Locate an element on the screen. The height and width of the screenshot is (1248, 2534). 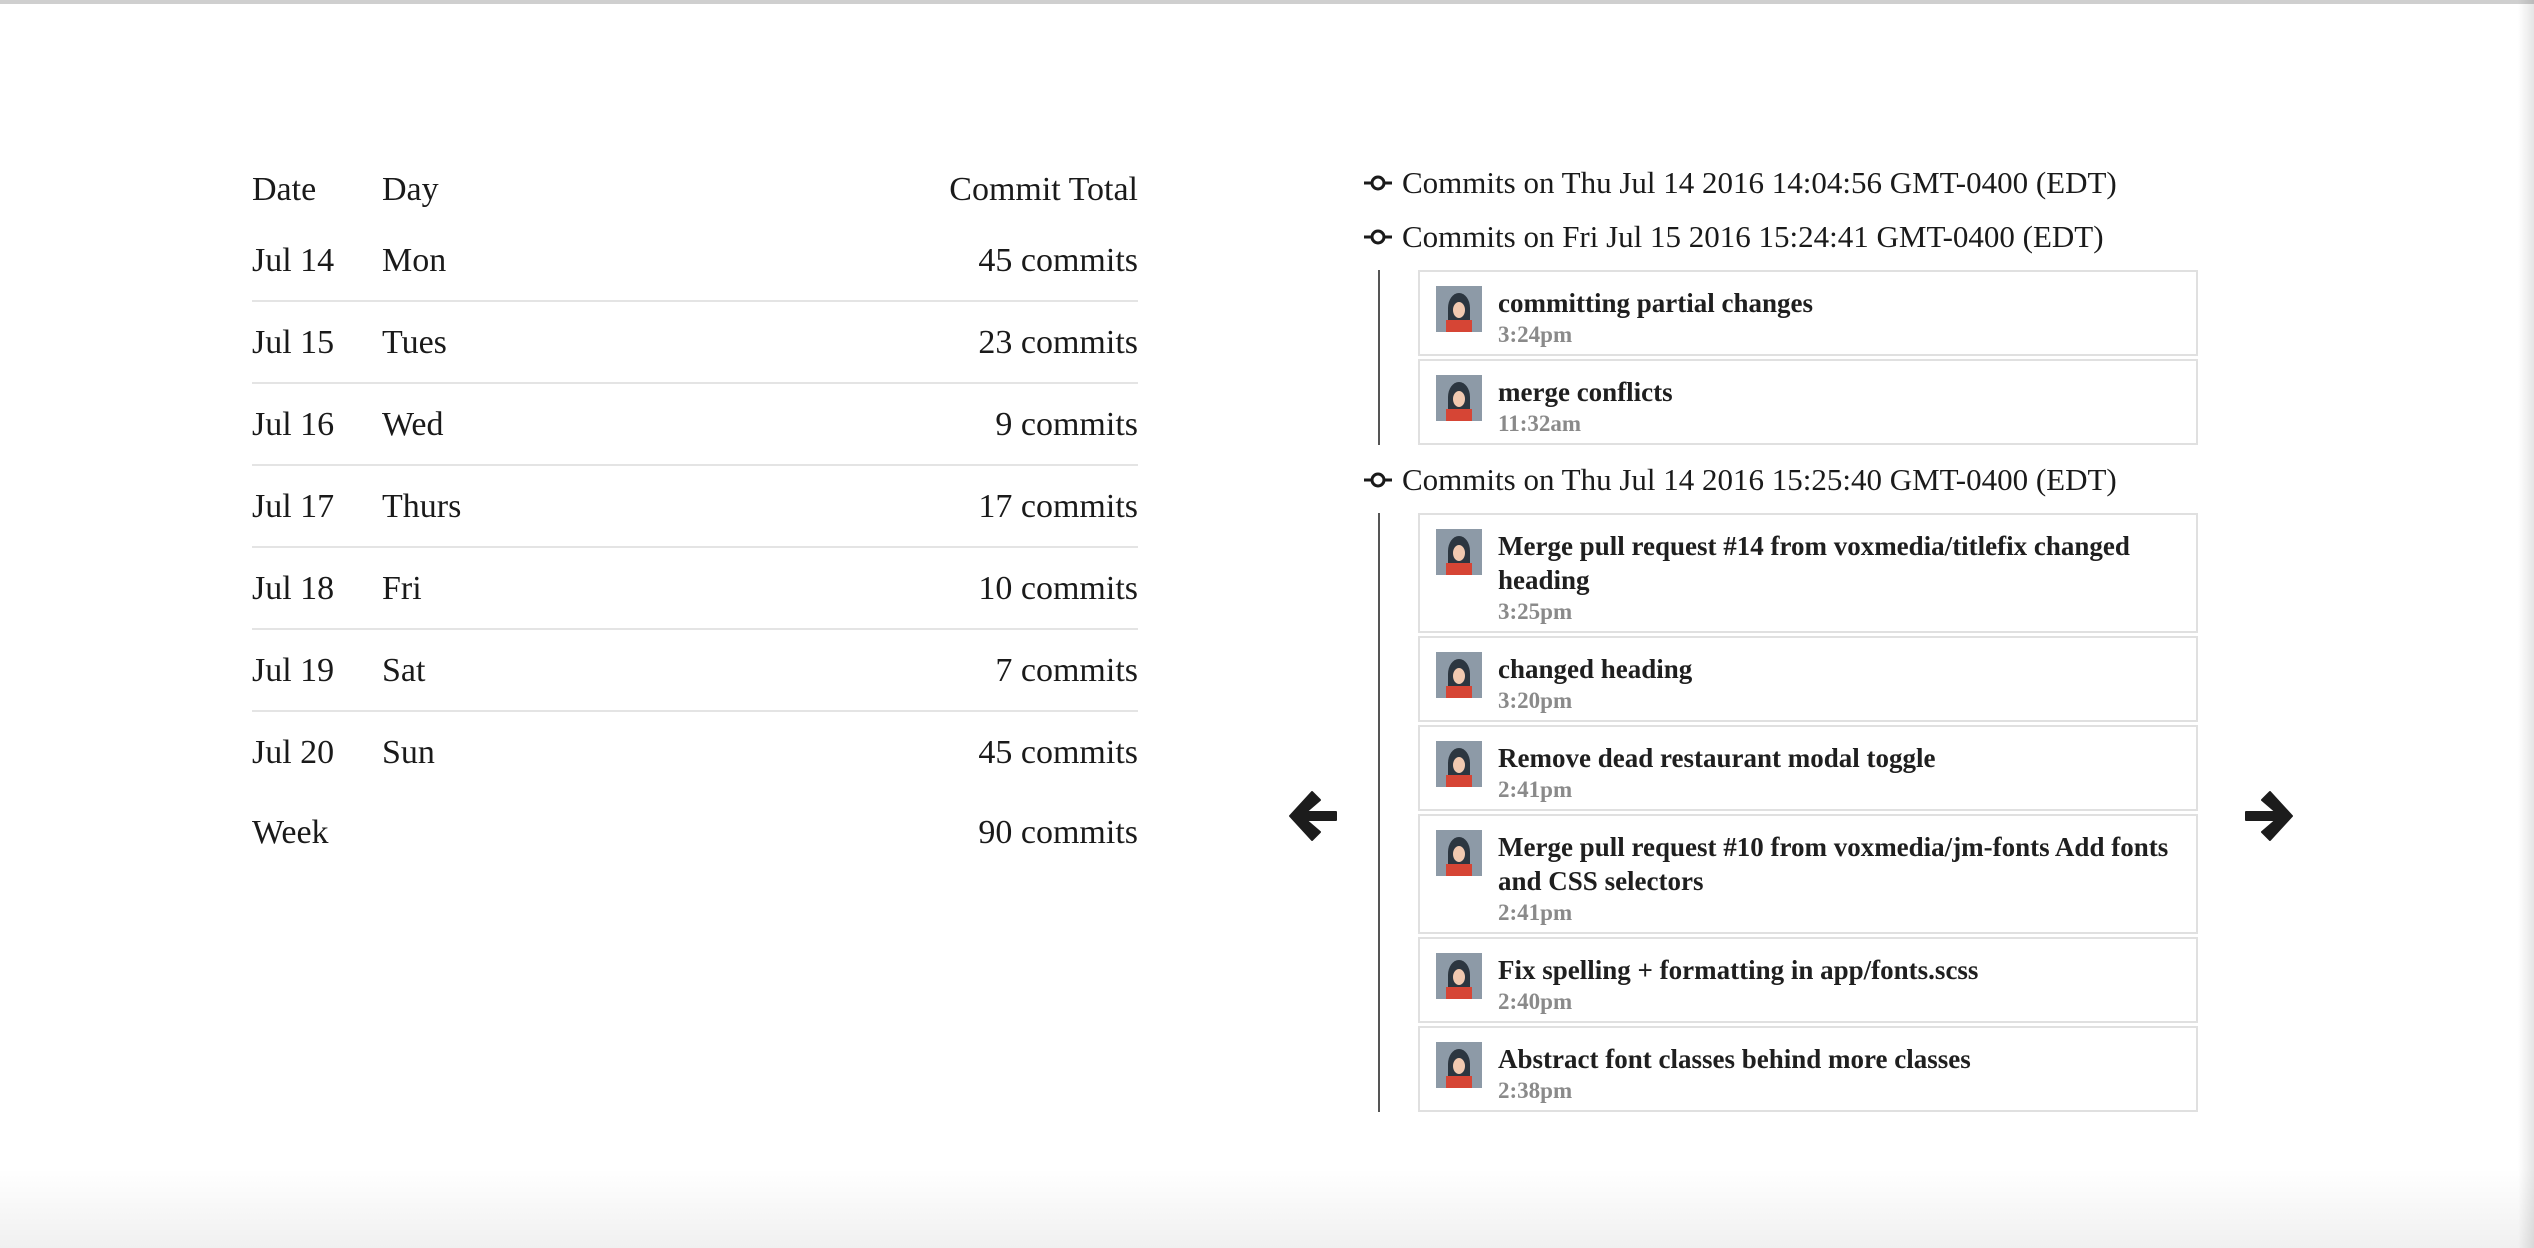
table-row: Jul 15 Tues 23 commits is located at coordinates (695, 343).